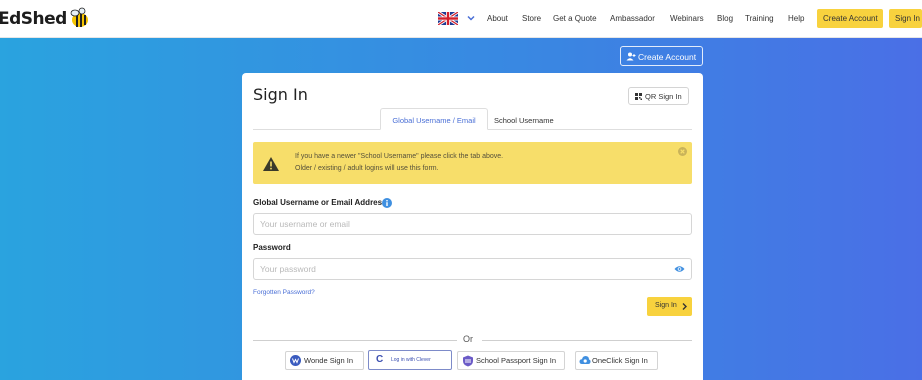  I want to click on nav-get-a-quote: Get a Quote, so click(575, 18).